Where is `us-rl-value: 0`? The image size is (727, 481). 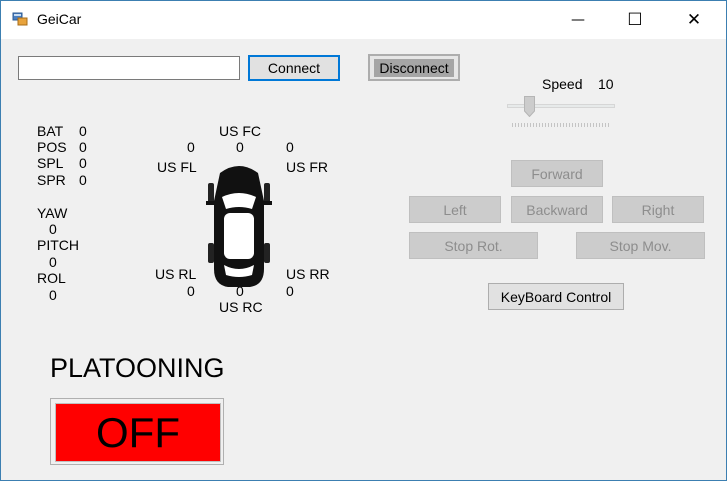
us-rl-value: 0 is located at coordinates (191, 291).